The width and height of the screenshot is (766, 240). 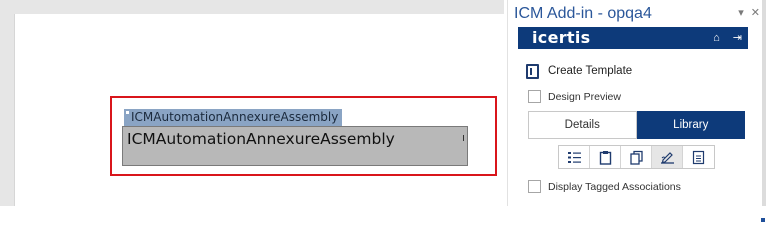 I want to click on brand-bar: icertis ⌂ ⇥, so click(x=633, y=38).